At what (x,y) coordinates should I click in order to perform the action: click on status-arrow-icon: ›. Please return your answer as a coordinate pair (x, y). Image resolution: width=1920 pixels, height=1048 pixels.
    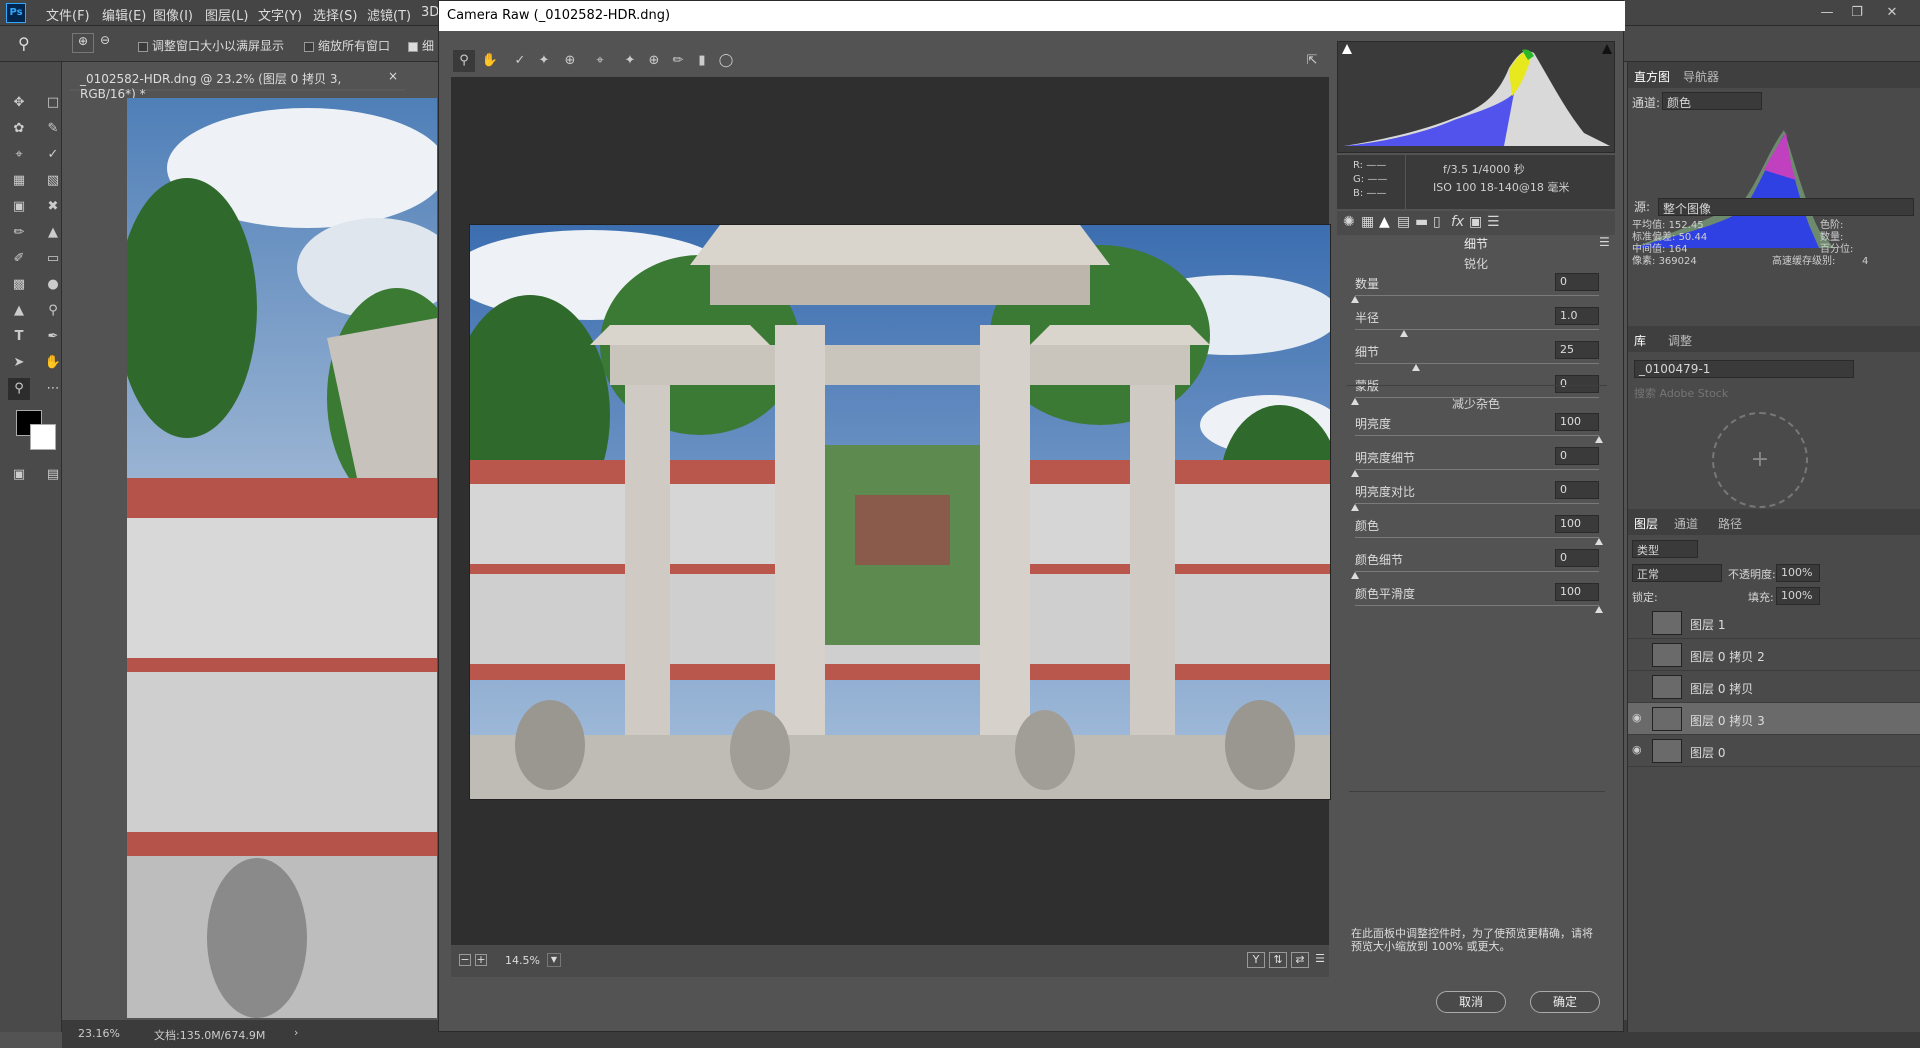
    Looking at the image, I should click on (296, 1032).